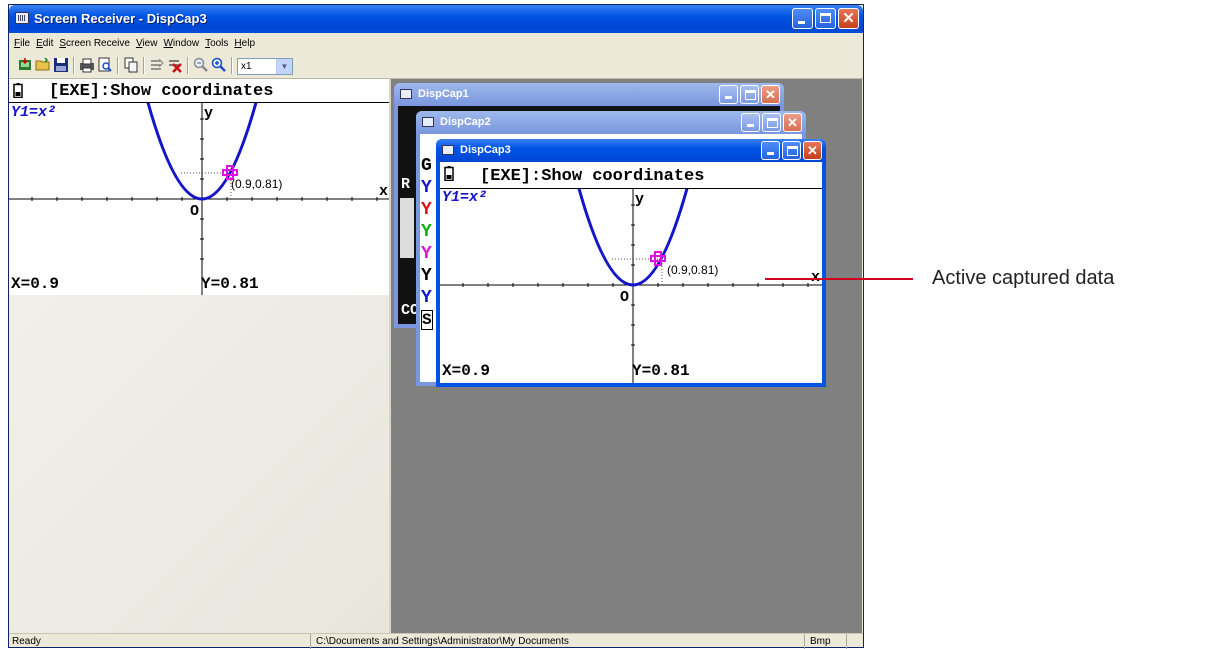 This screenshot has width=1225, height=649. I want to click on chevron-down-icon: ▼, so click(284, 66).